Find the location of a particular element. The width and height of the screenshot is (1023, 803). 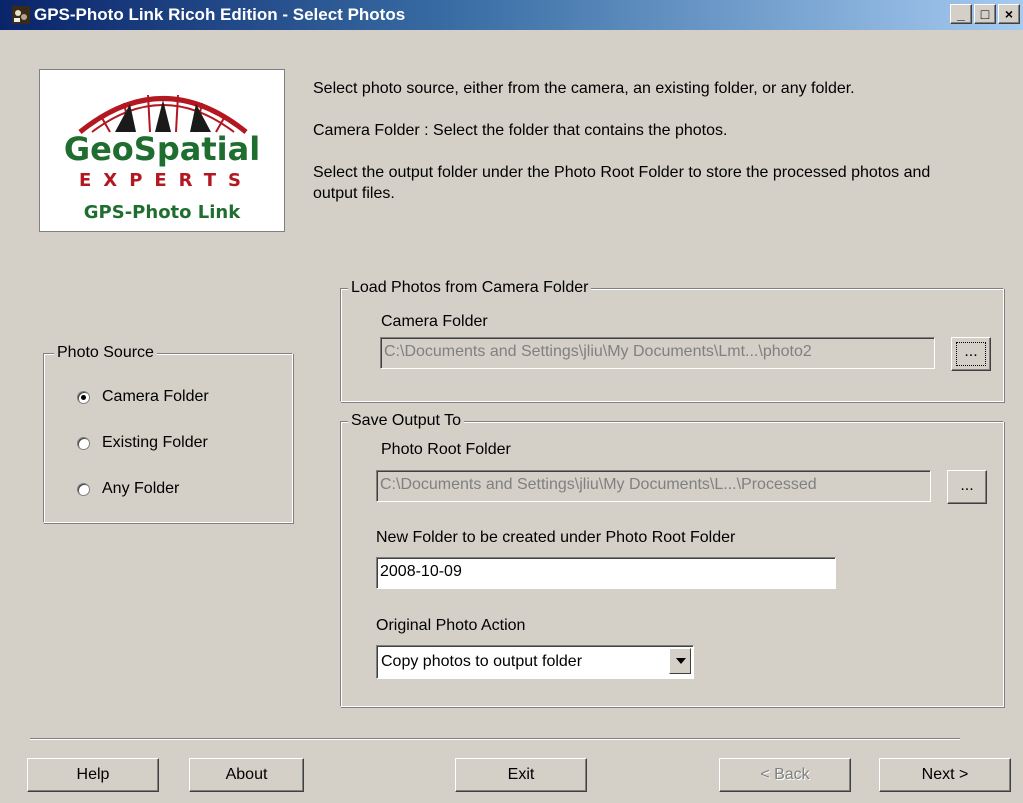

exit-button: Exit is located at coordinates (521, 775).